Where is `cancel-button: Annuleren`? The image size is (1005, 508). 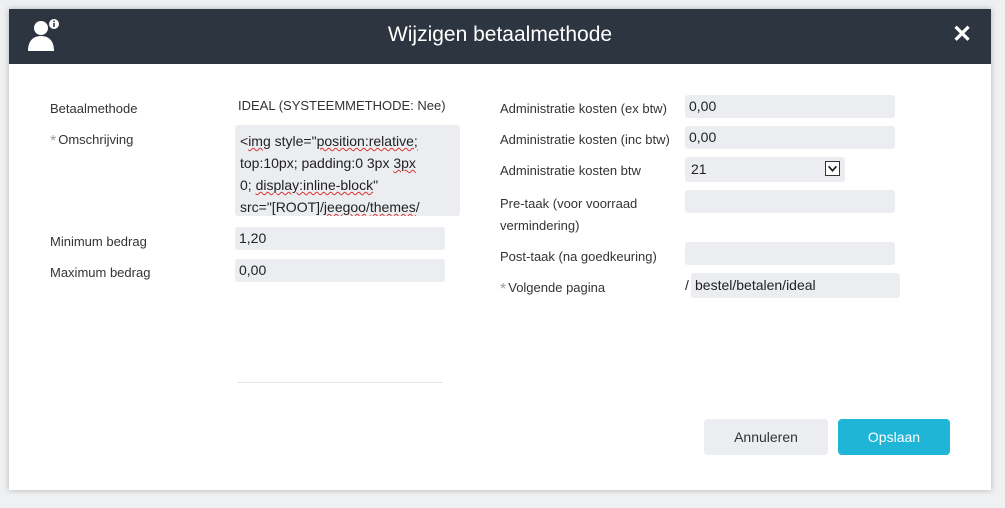 cancel-button: Annuleren is located at coordinates (766, 437).